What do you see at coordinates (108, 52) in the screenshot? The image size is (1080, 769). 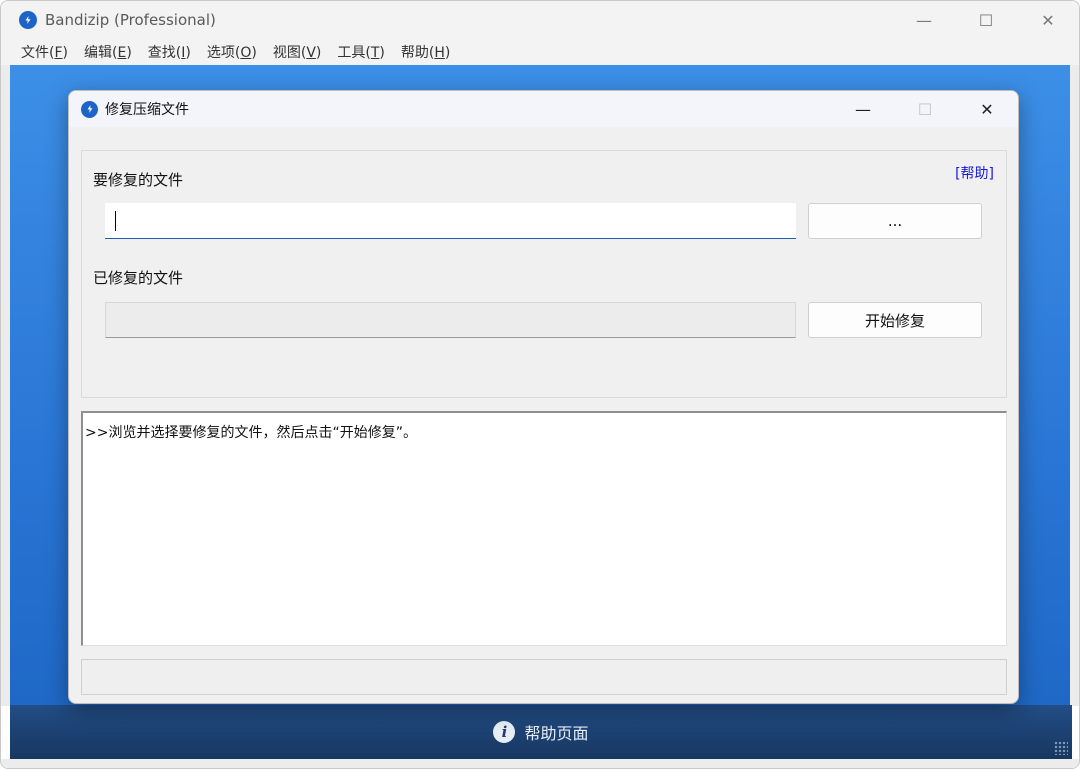 I see `menu-edit: 编辑(E)` at bounding box center [108, 52].